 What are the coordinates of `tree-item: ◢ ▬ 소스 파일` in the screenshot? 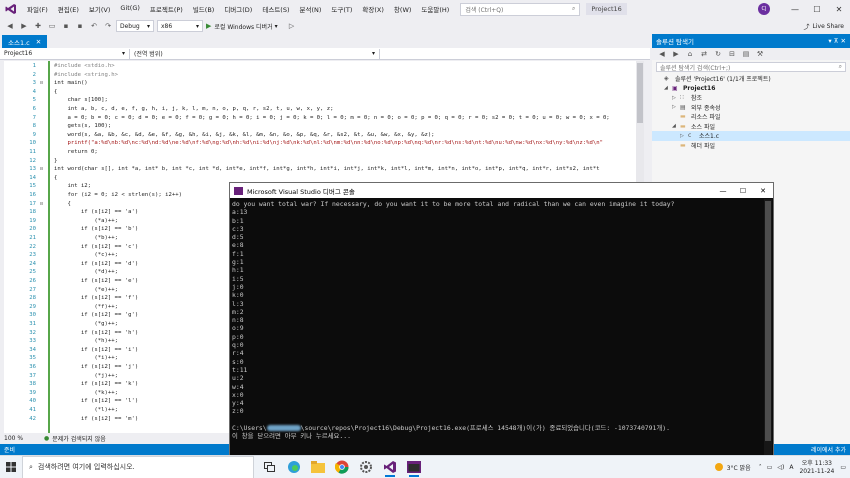 It's located at (751, 127).